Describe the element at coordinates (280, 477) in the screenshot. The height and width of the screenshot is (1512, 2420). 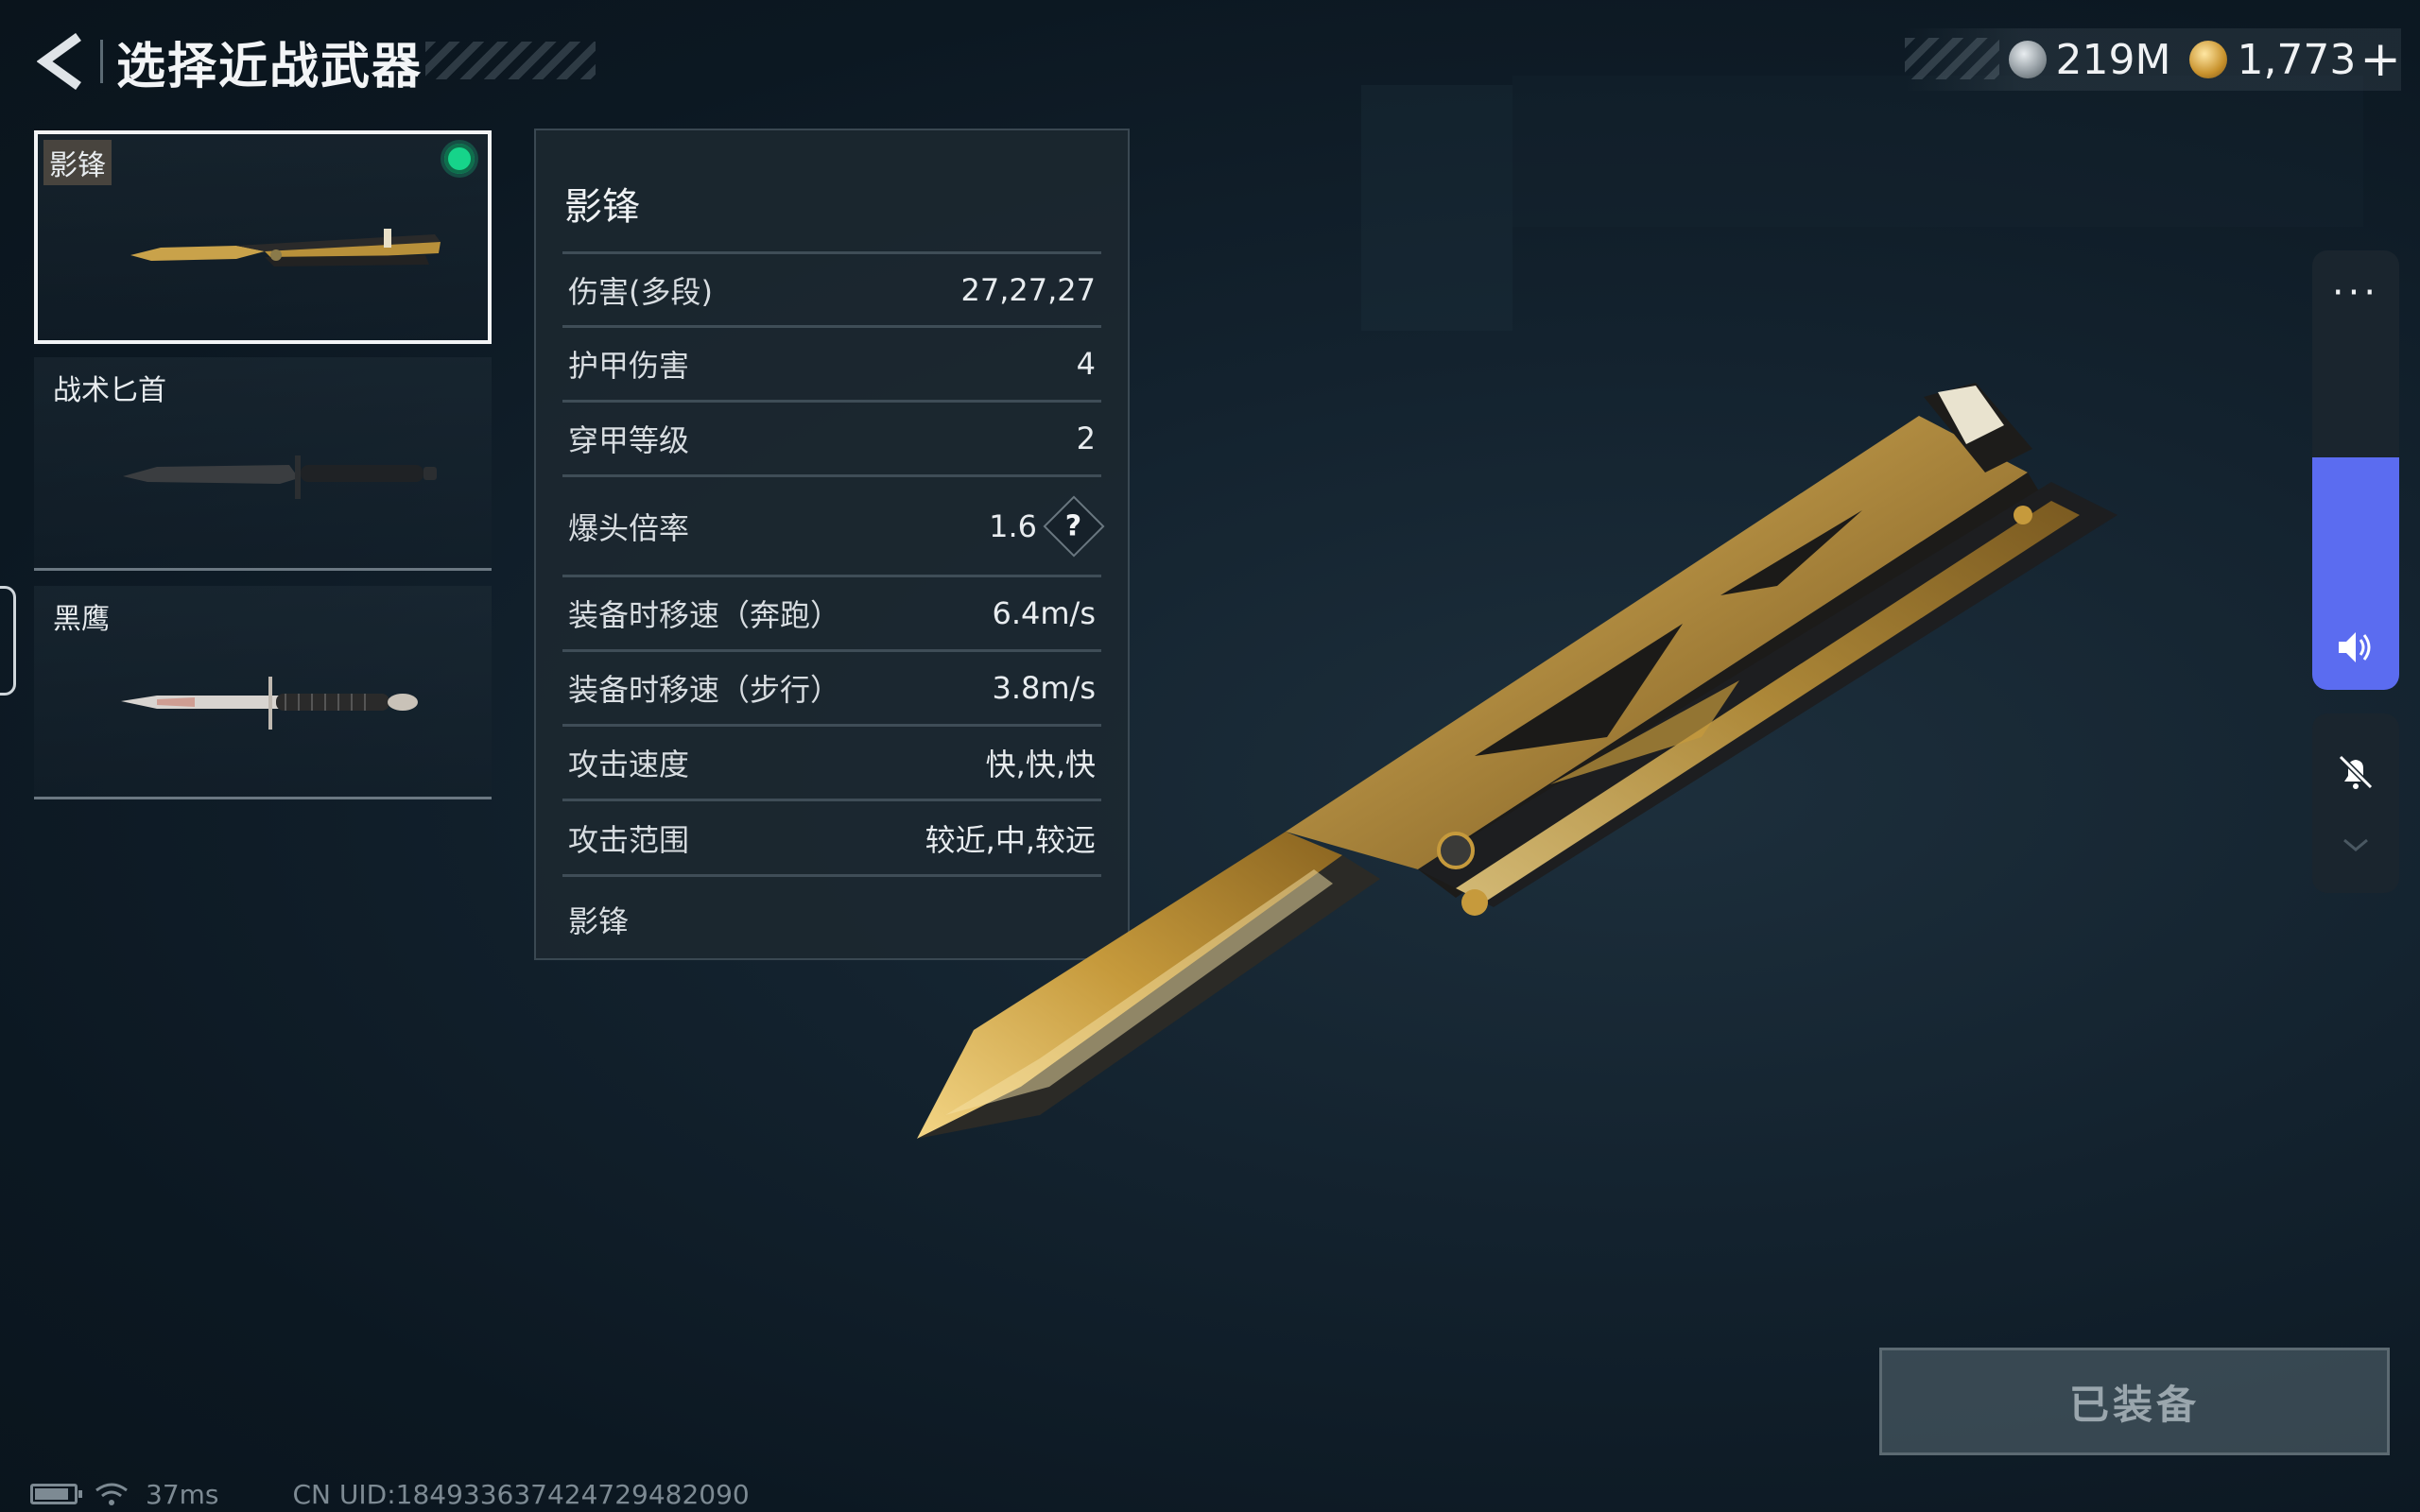
I see `tactical-dagger-icon` at that location.